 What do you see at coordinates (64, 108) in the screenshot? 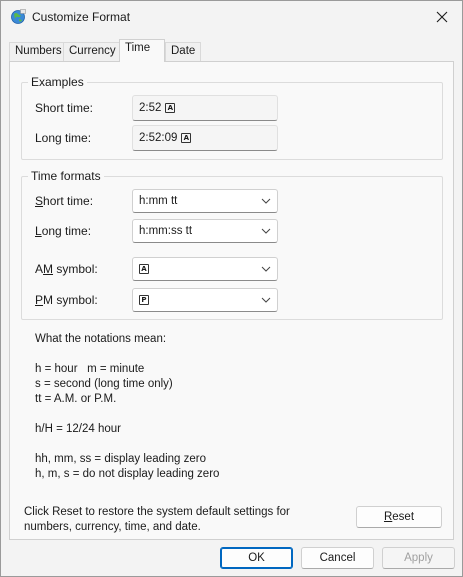
I see `example-short-label: Short time:` at bounding box center [64, 108].